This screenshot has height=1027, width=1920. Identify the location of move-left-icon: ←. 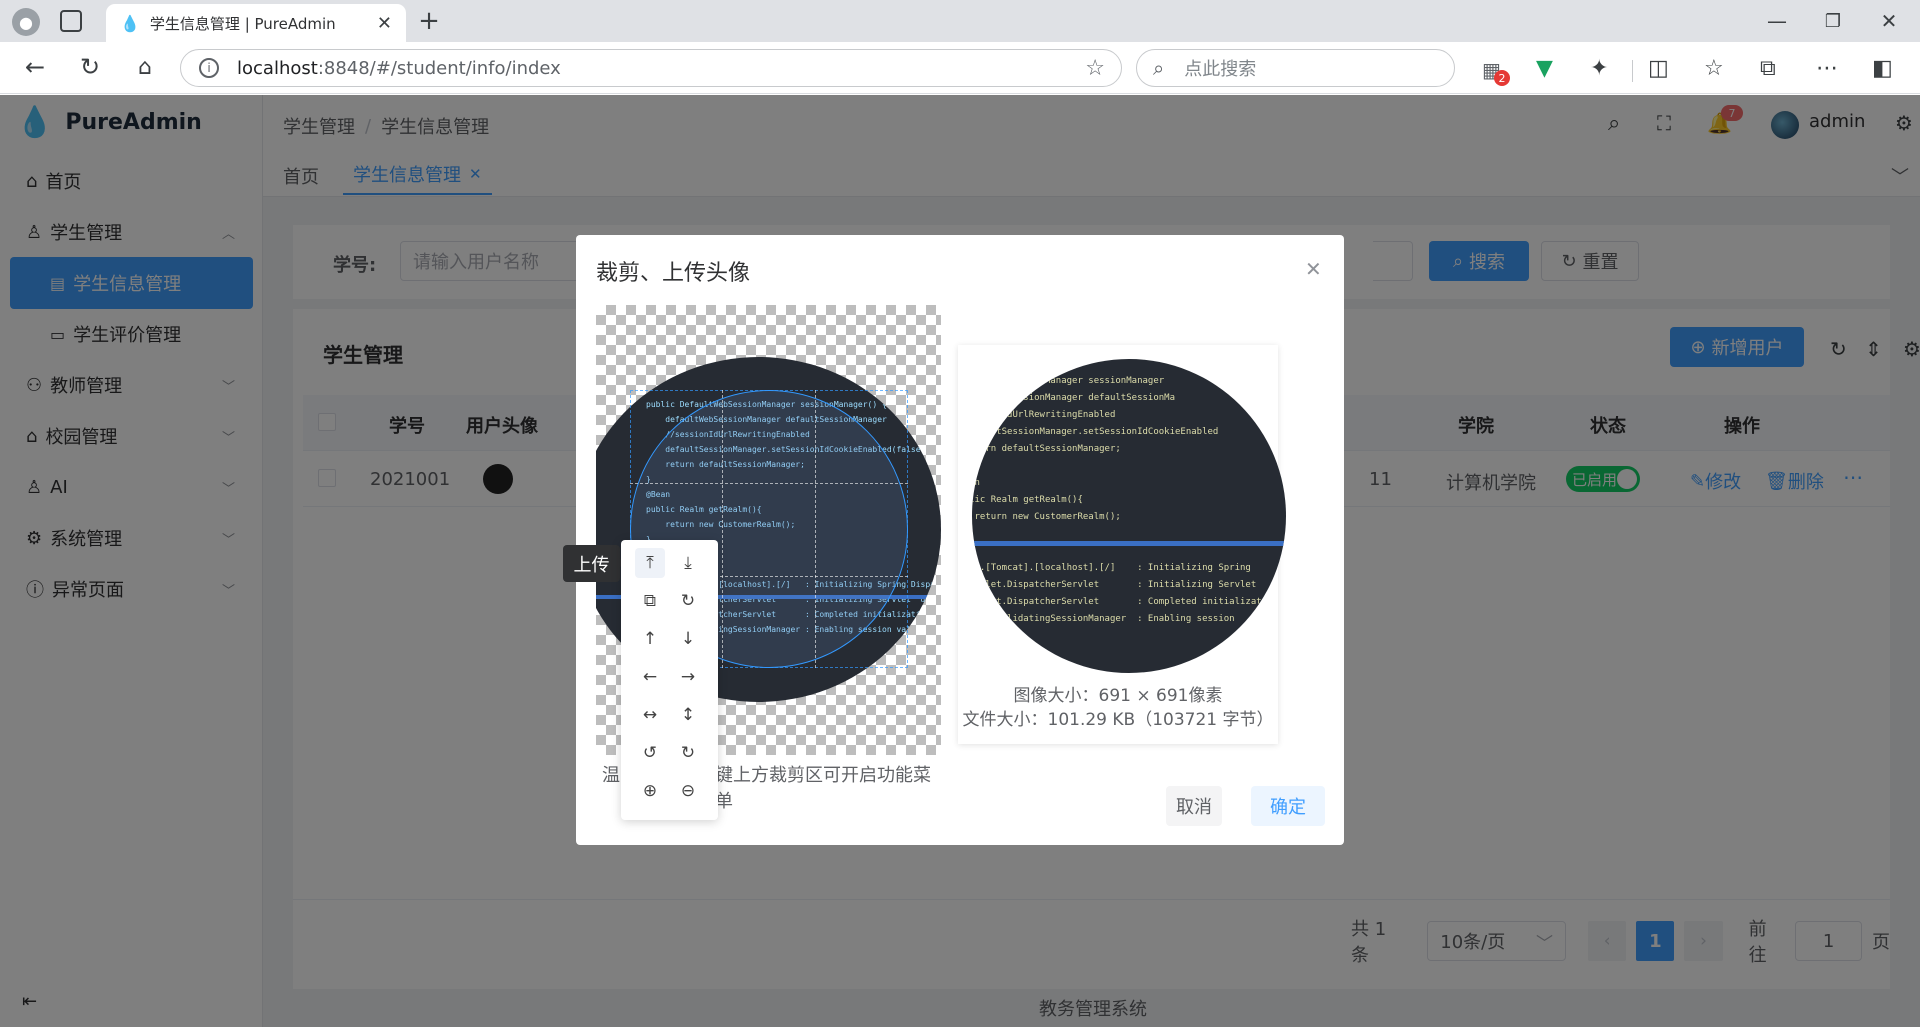
(650, 677).